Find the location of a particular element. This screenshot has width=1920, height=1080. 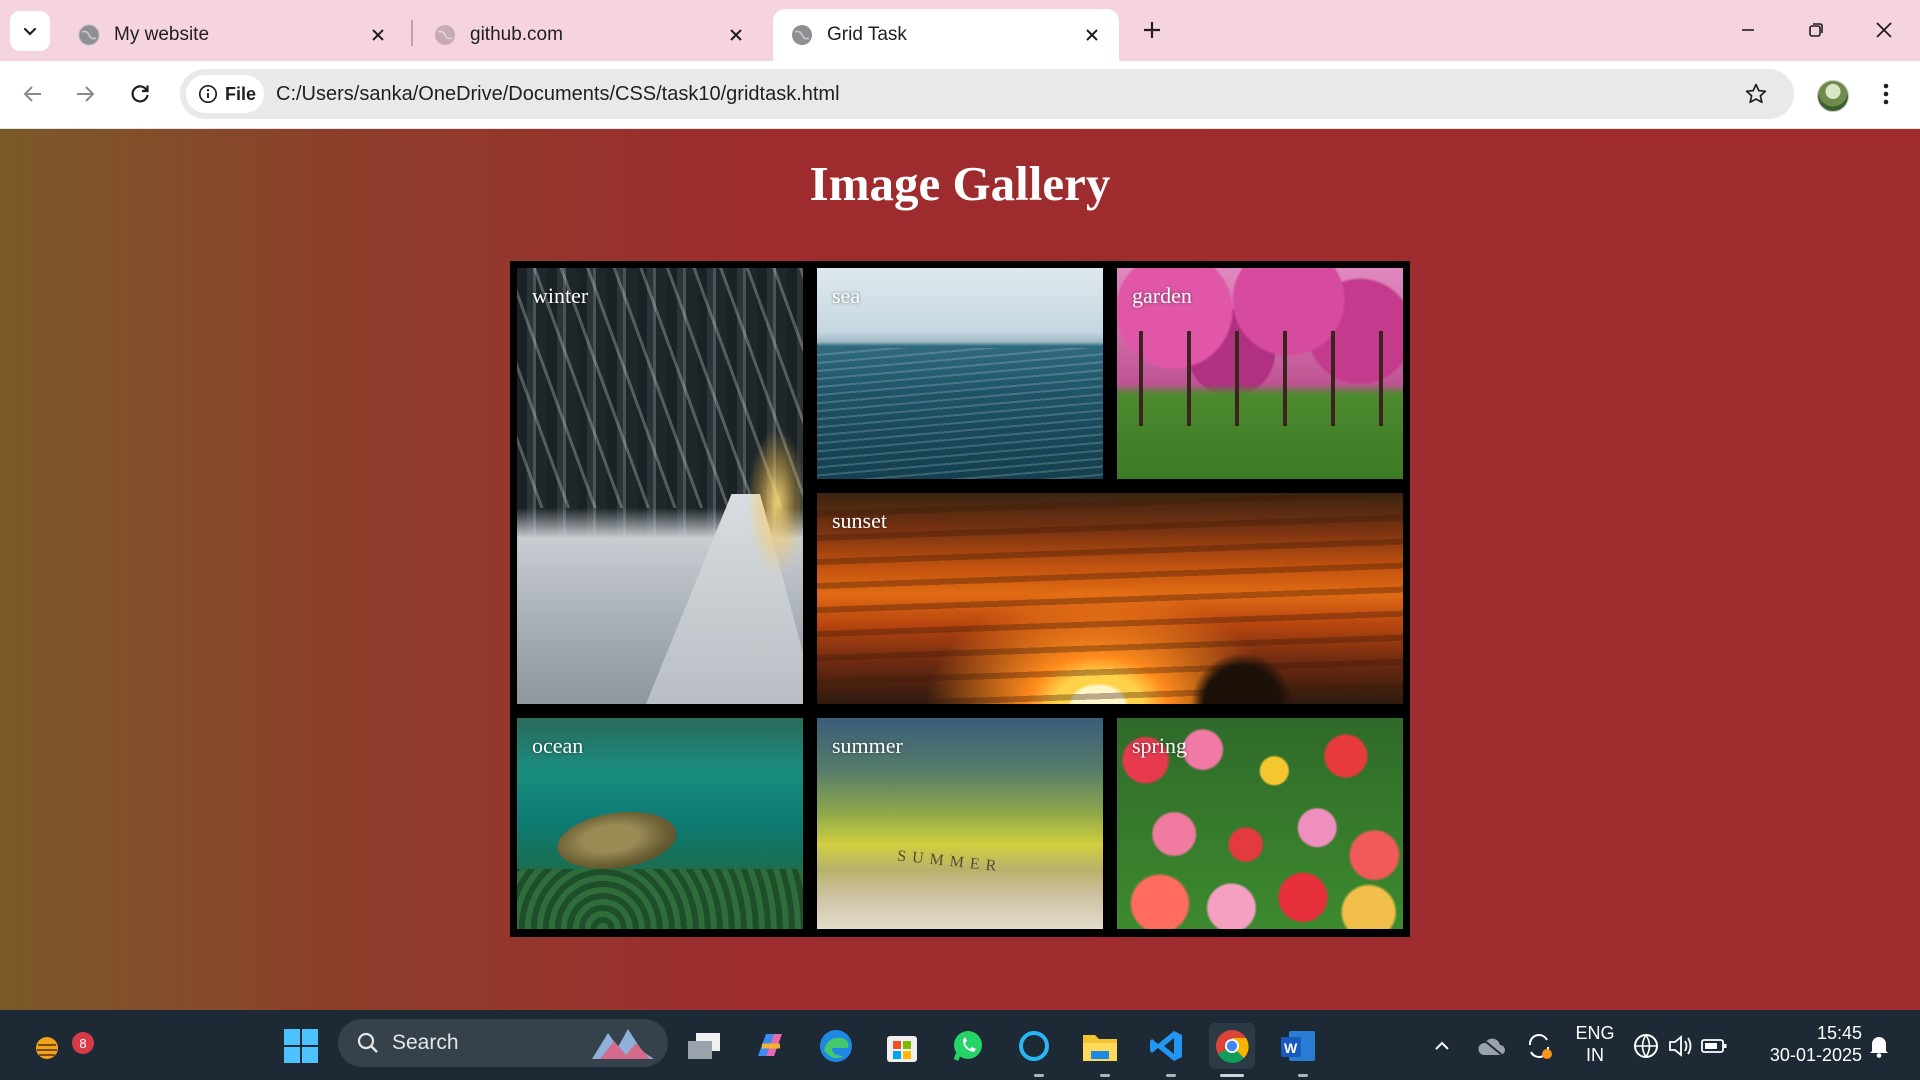

sea-turtle is located at coordinates (617, 840).